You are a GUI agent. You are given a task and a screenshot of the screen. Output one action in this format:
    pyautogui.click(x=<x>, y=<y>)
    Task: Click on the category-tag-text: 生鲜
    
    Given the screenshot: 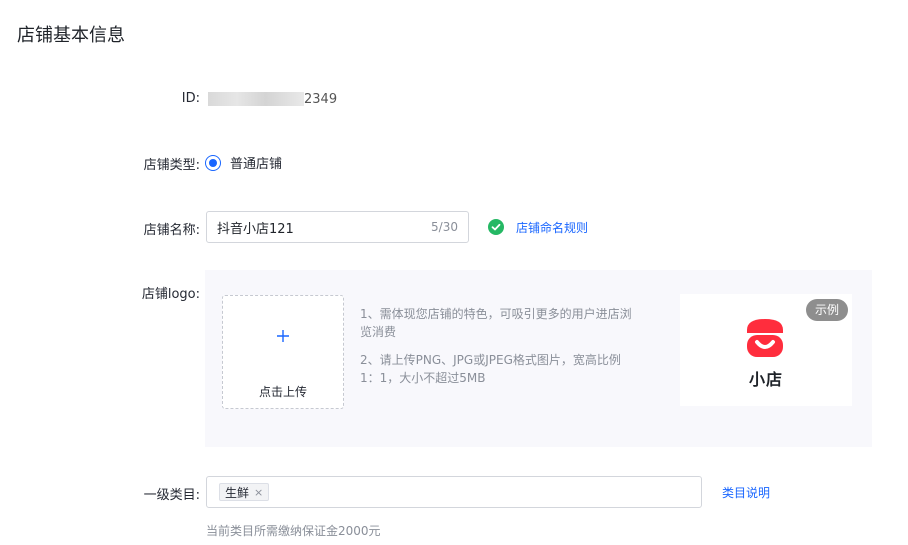 What is the action you would take?
    pyautogui.click(x=237, y=492)
    